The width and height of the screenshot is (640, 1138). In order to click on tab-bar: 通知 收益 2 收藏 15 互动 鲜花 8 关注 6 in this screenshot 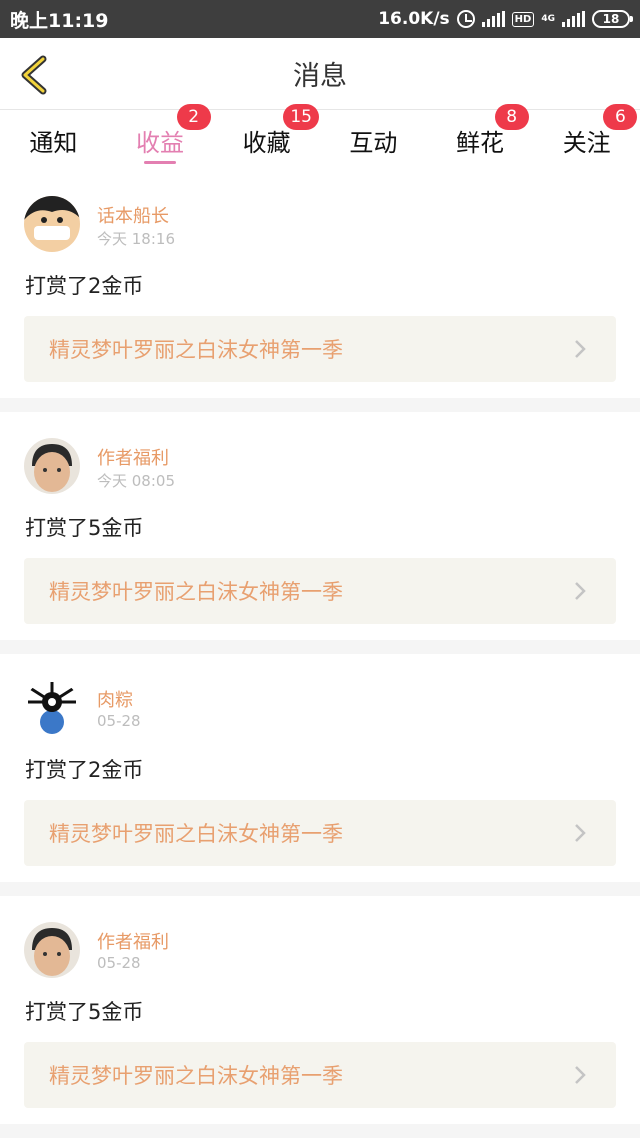, I will do `click(320, 137)`.